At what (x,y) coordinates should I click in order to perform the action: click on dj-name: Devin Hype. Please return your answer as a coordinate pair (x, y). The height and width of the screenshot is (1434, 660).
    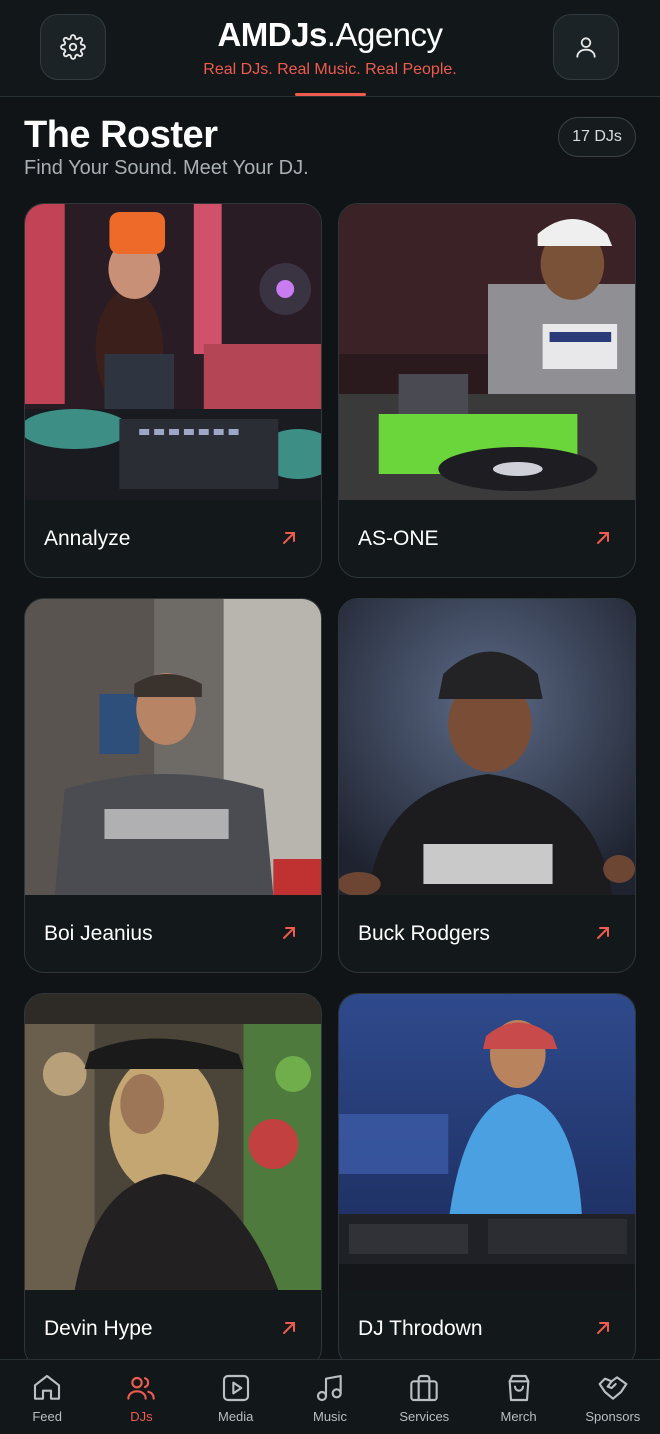
    Looking at the image, I should click on (98, 1328).